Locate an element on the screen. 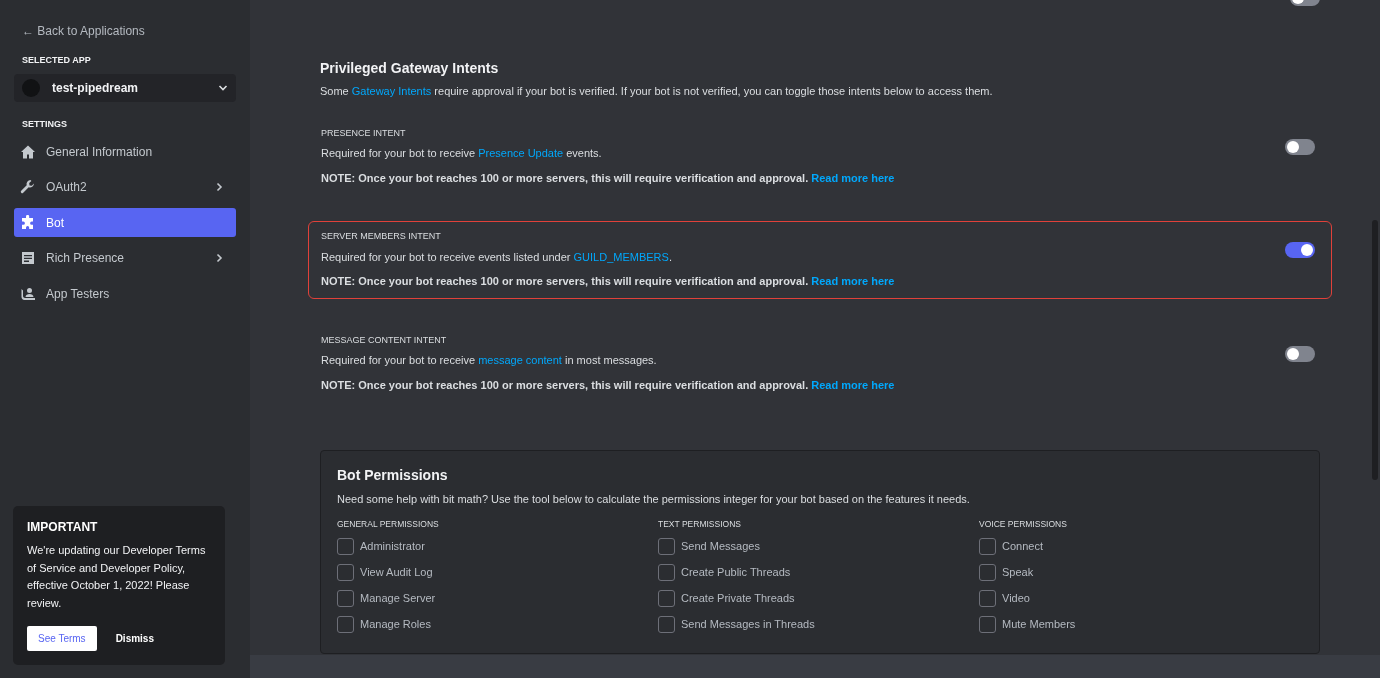  sidebar-item: General Information is located at coordinates (125, 151).